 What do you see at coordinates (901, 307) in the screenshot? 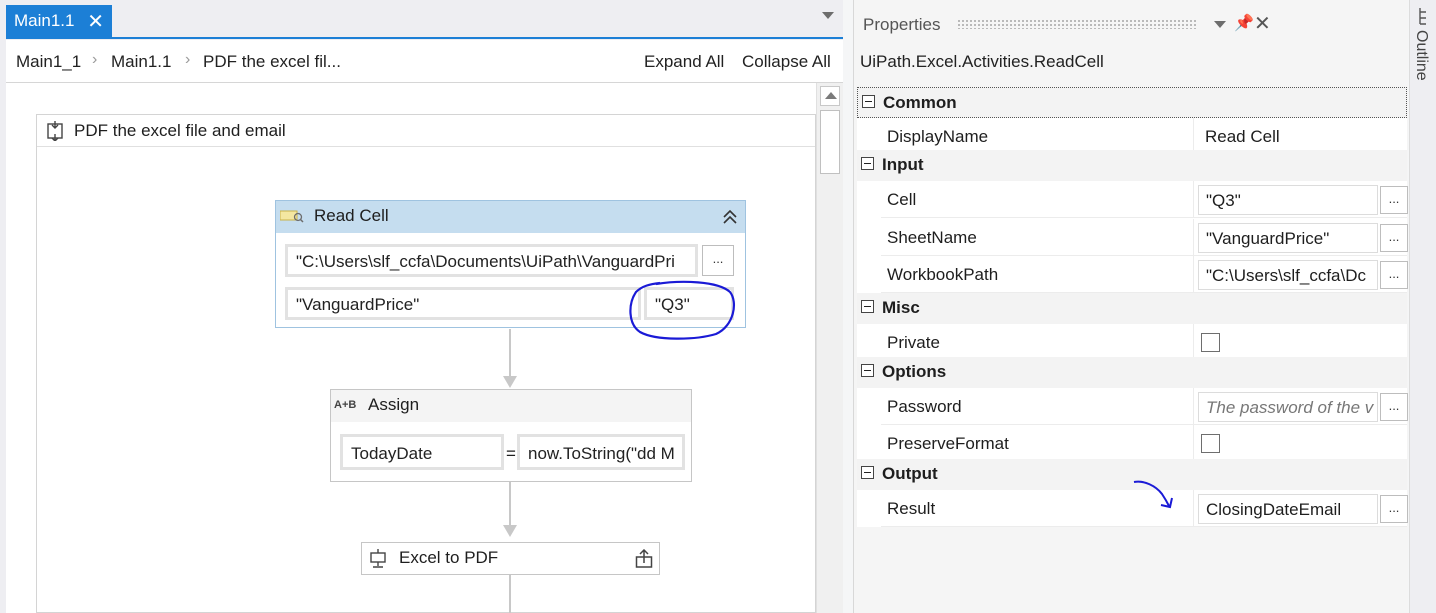
I see `category-label: Misc` at bounding box center [901, 307].